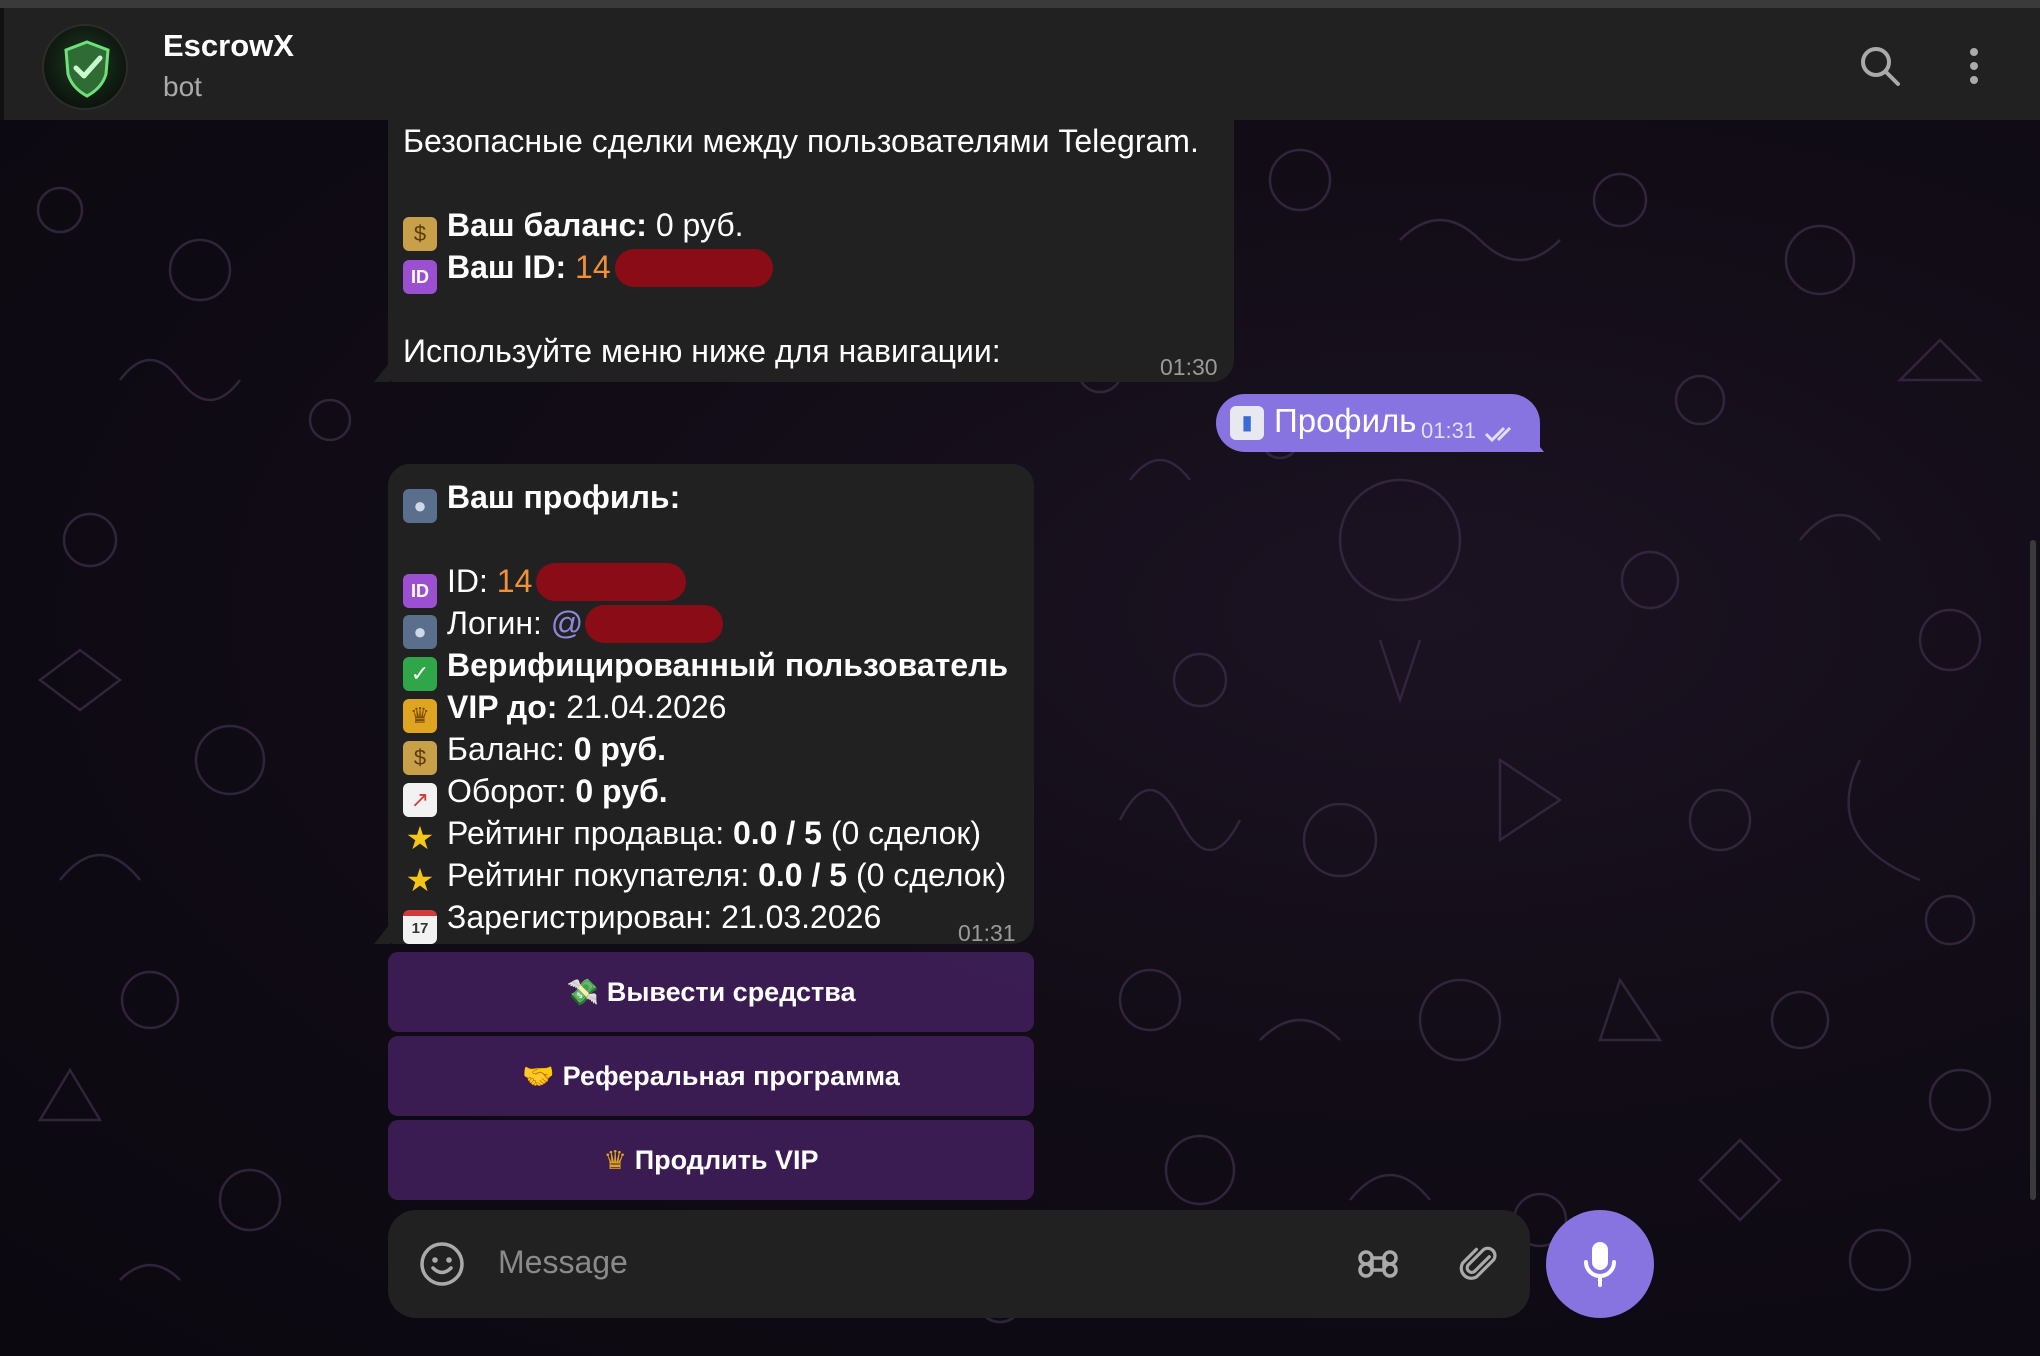  I want to click on profile-balance-line: $ Баланс: 0 руб., so click(534, 751).